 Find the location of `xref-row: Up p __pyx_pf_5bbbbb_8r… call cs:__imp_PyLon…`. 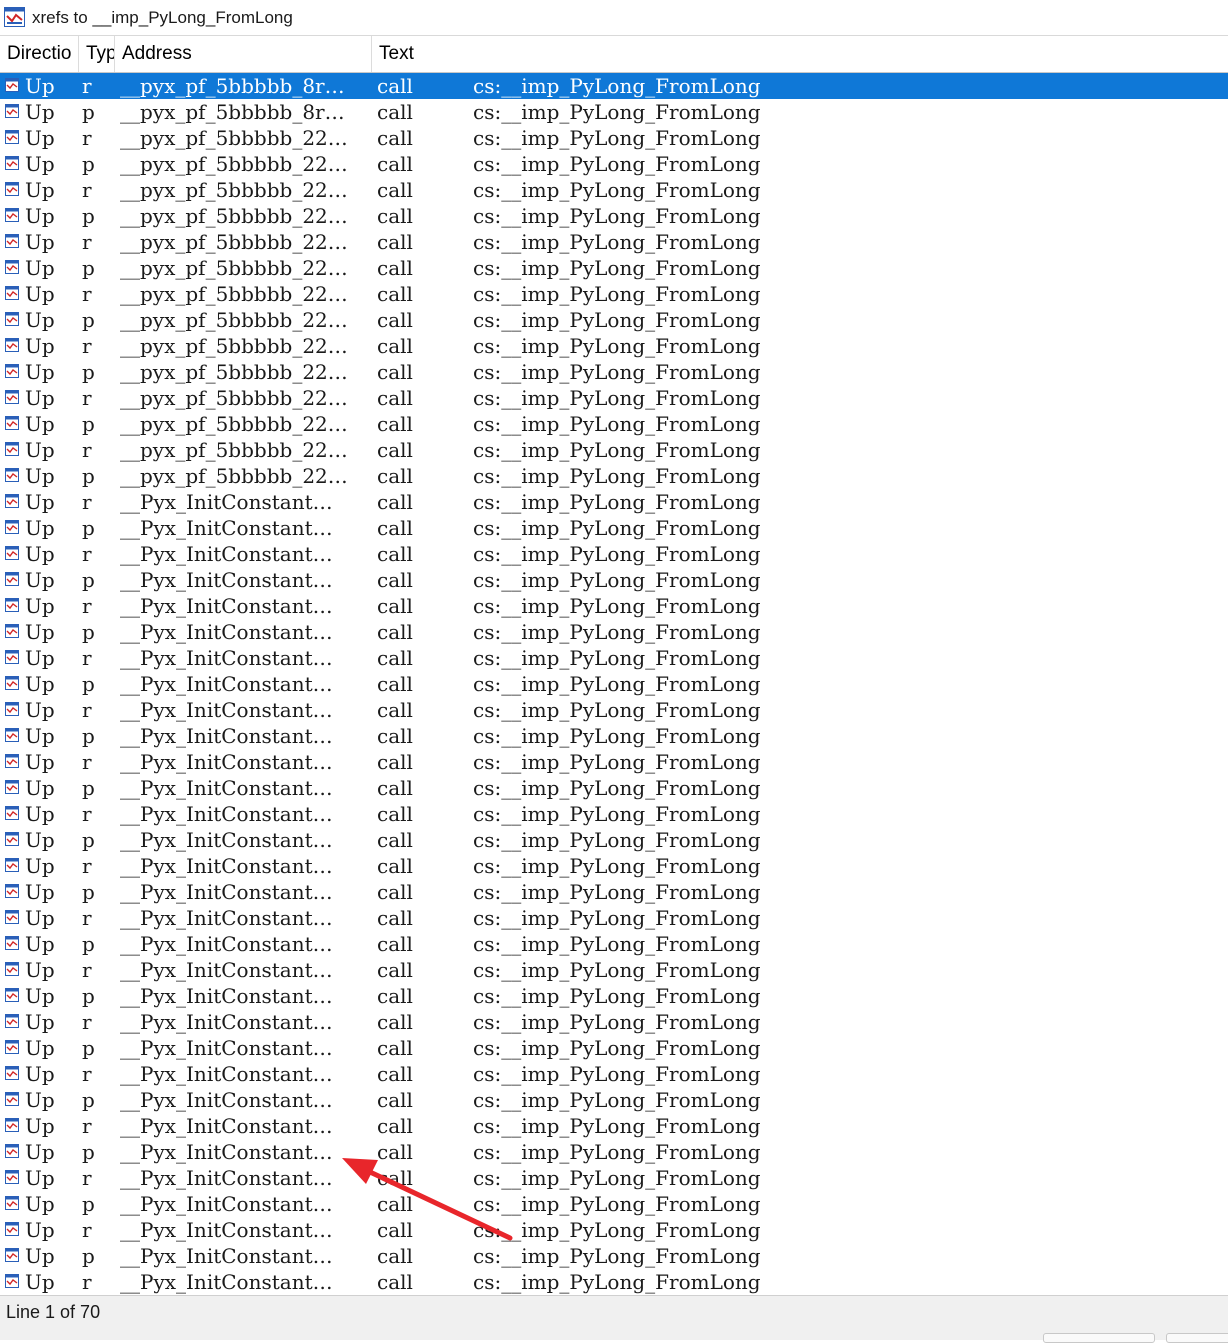

xref-row: Up p __pyx_pf_5bbbbb_8r… call cs:__imp_PyLon… is located at coordinates (614, 112).